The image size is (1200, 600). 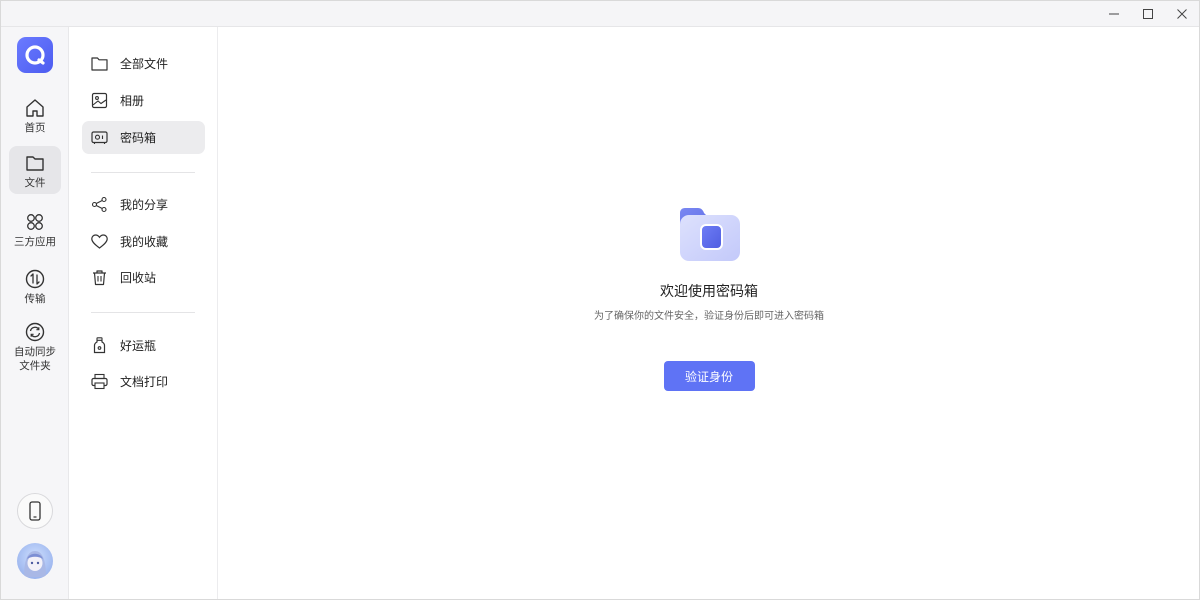 I want to click on password-box-illustration, so click(x=709, y=235).